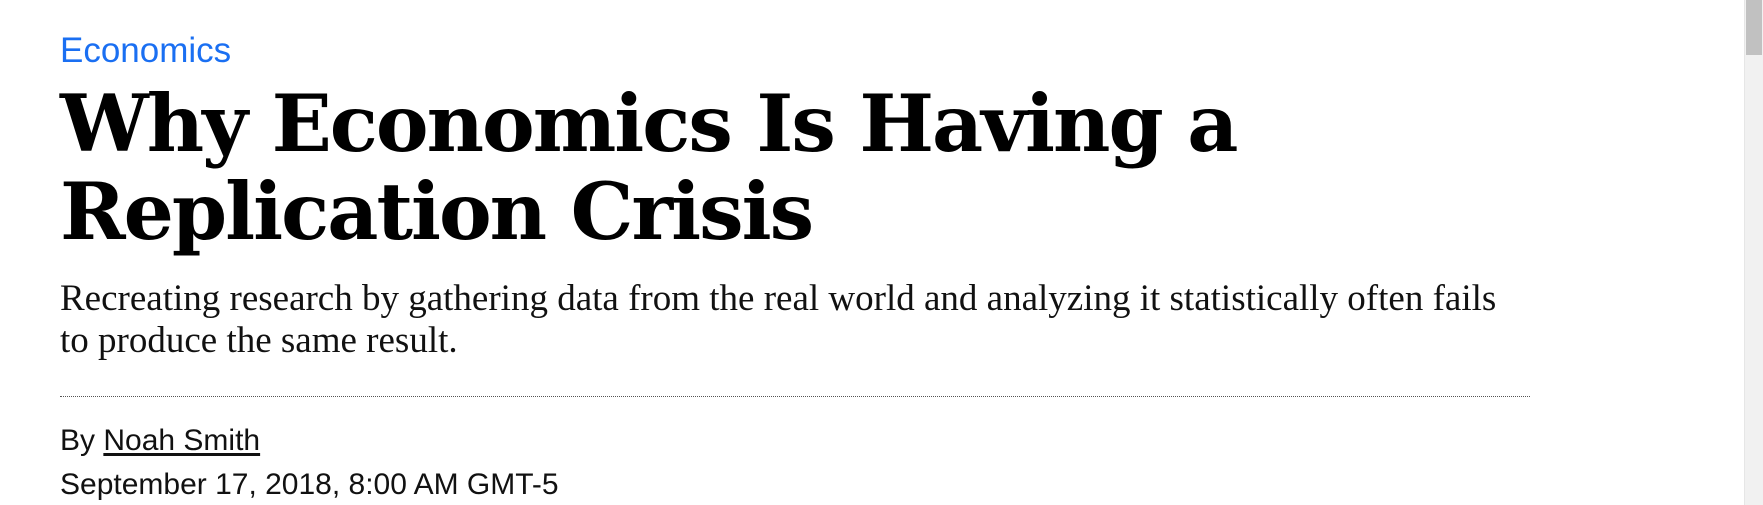 The height and width of the screenshot is (505, 1763). Describe the element at coordinates (1754, 27) in the screenshot. I see `scrollbar-thumb` at that location.